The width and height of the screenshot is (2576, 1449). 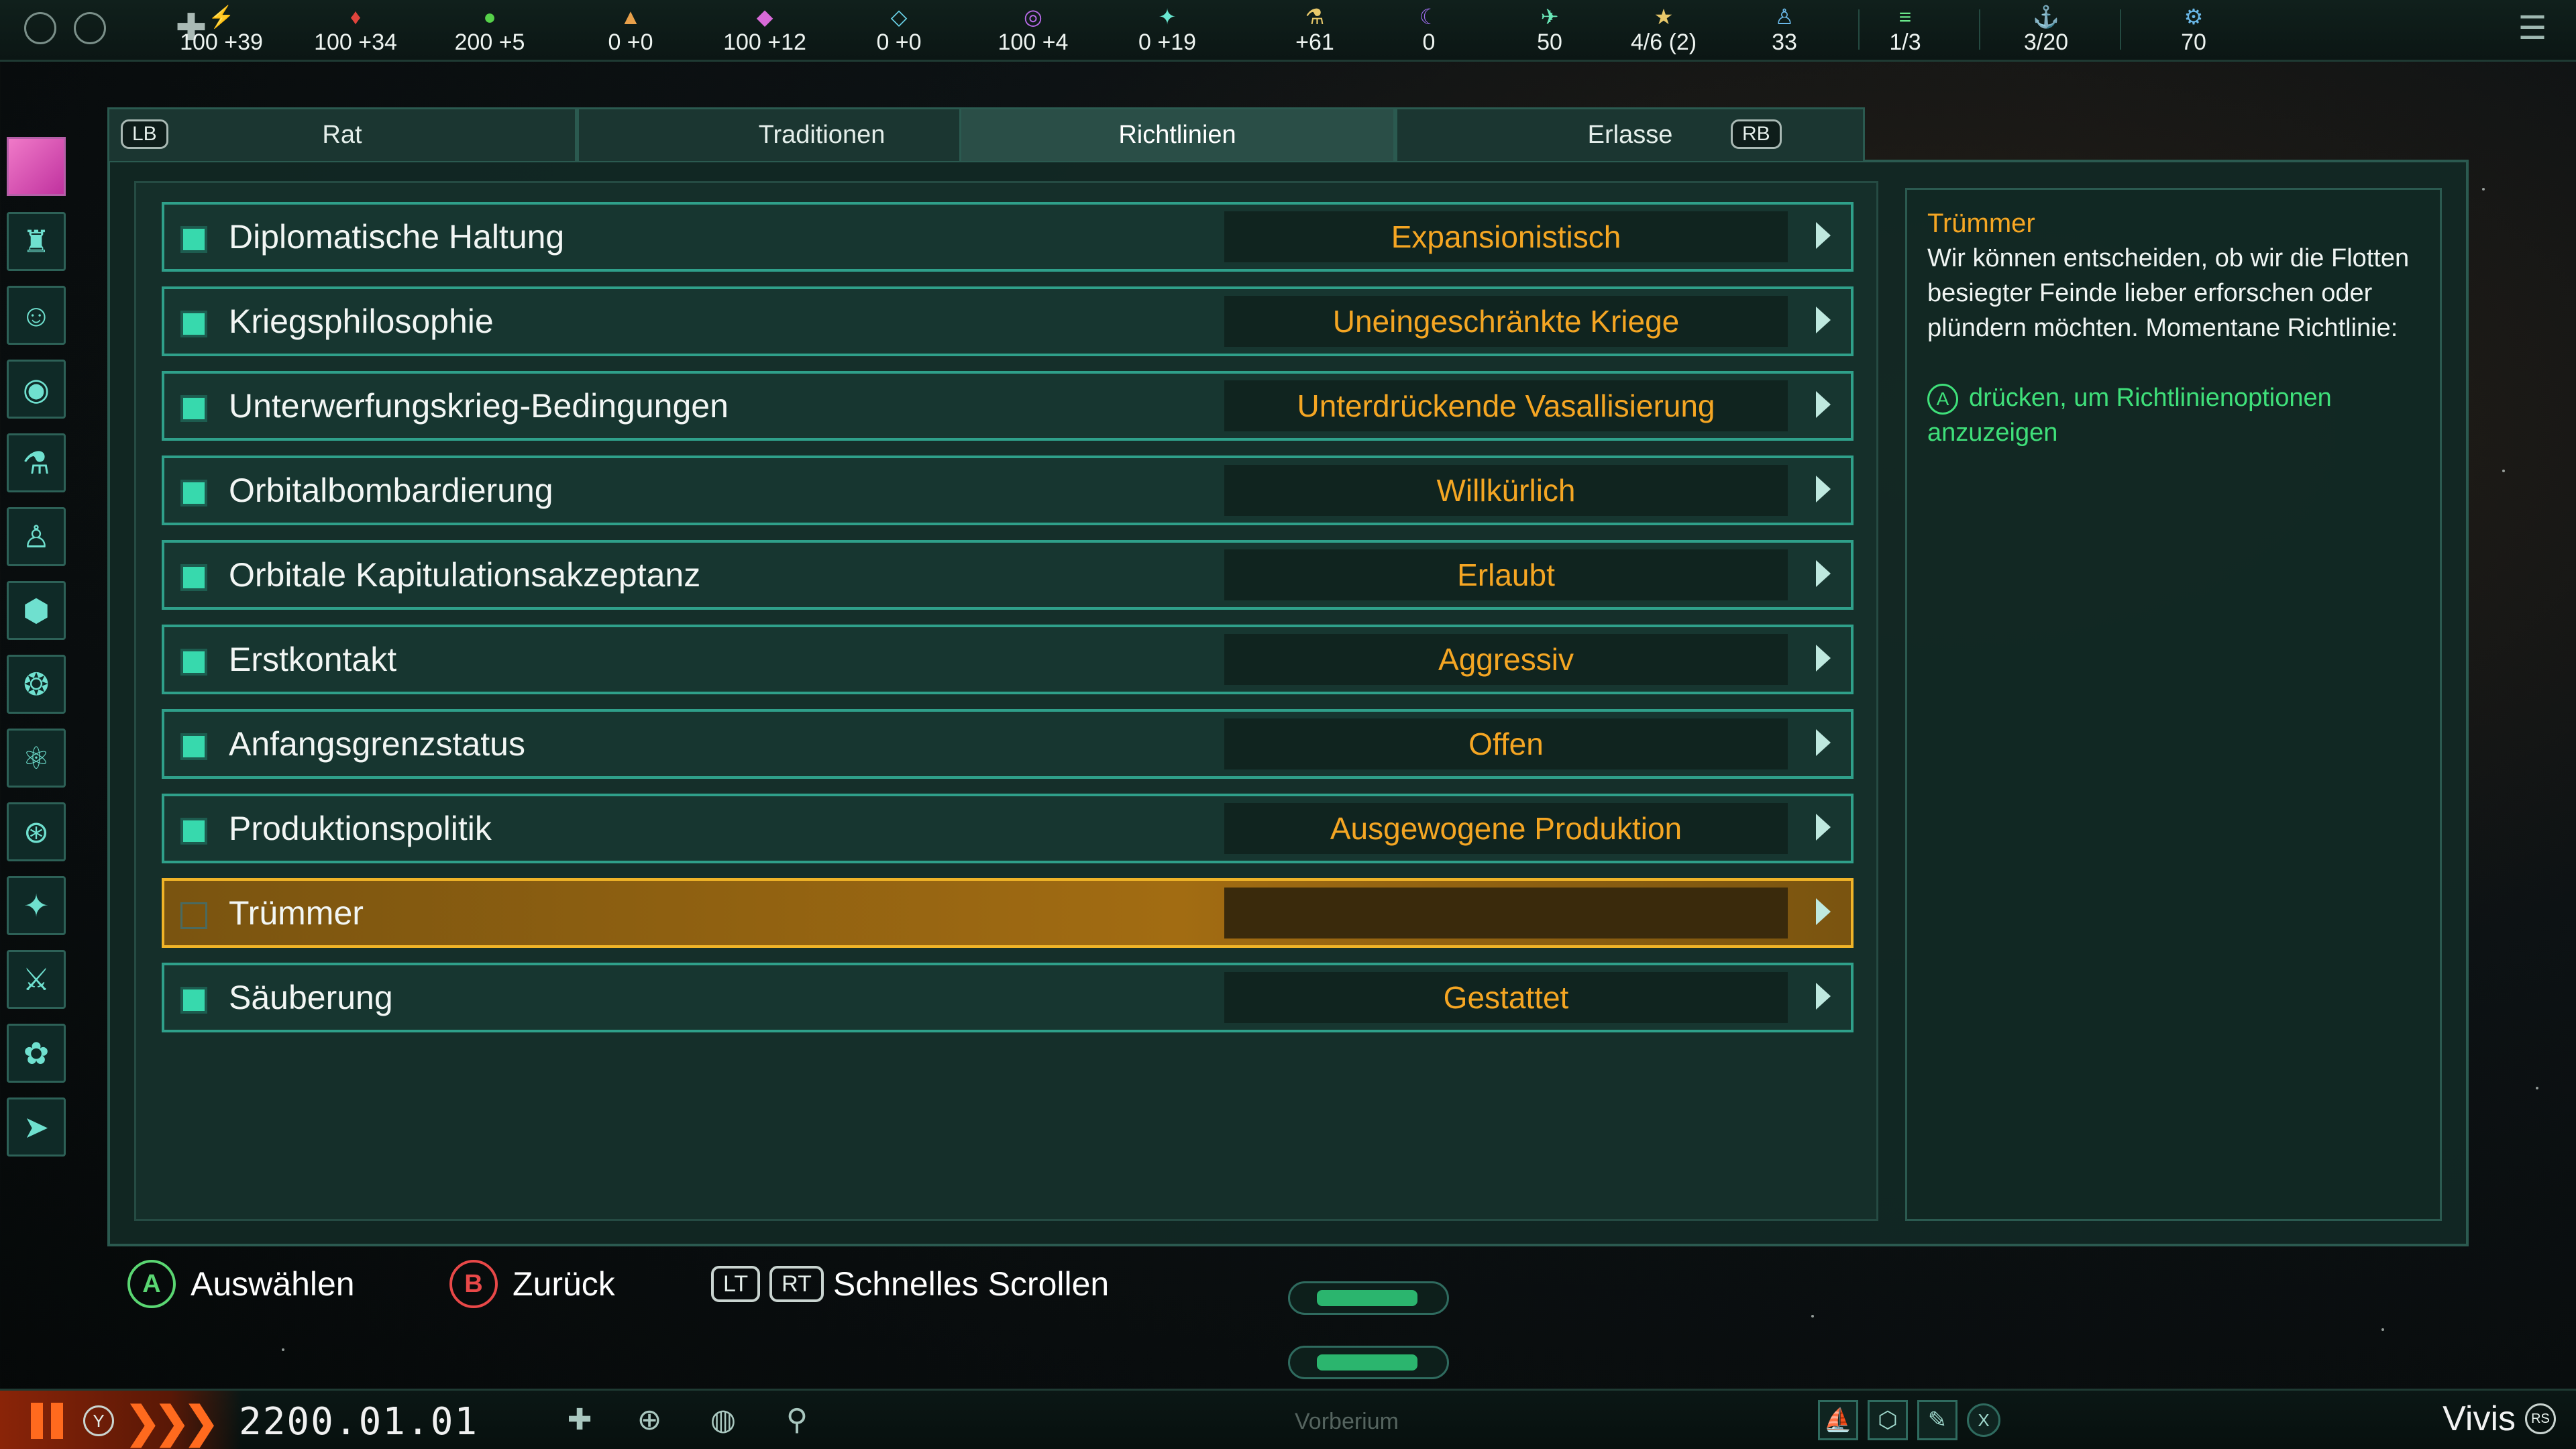 I want to click on policy-row: Produktionspolitik Ausgewogene Produktion, so click(x=1008, y=828).